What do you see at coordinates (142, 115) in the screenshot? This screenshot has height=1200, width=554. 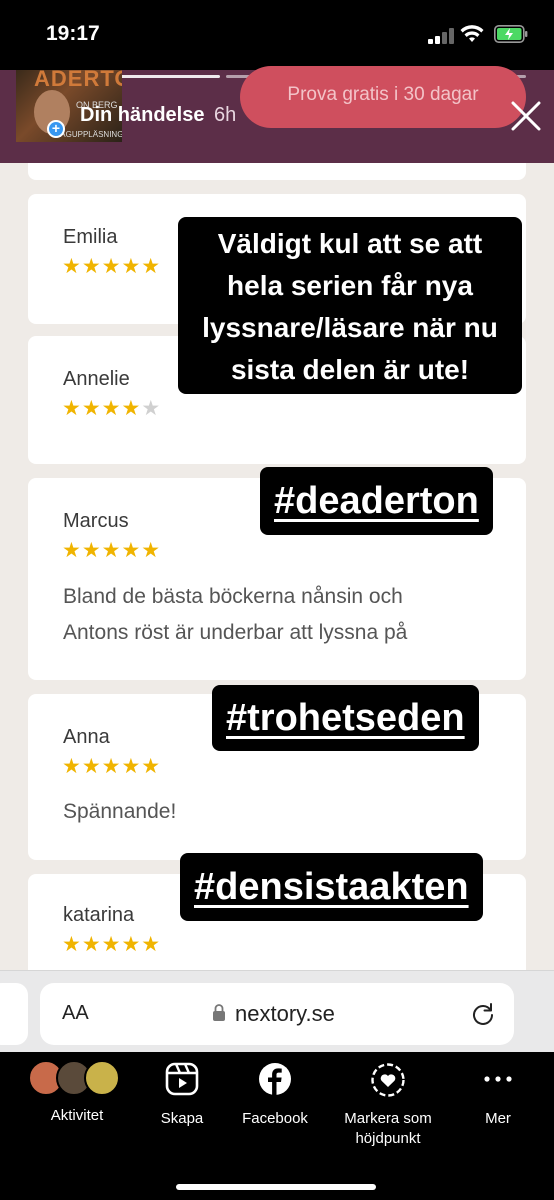 I see `story-username: Din händelse` at bounding box center [142, 115].